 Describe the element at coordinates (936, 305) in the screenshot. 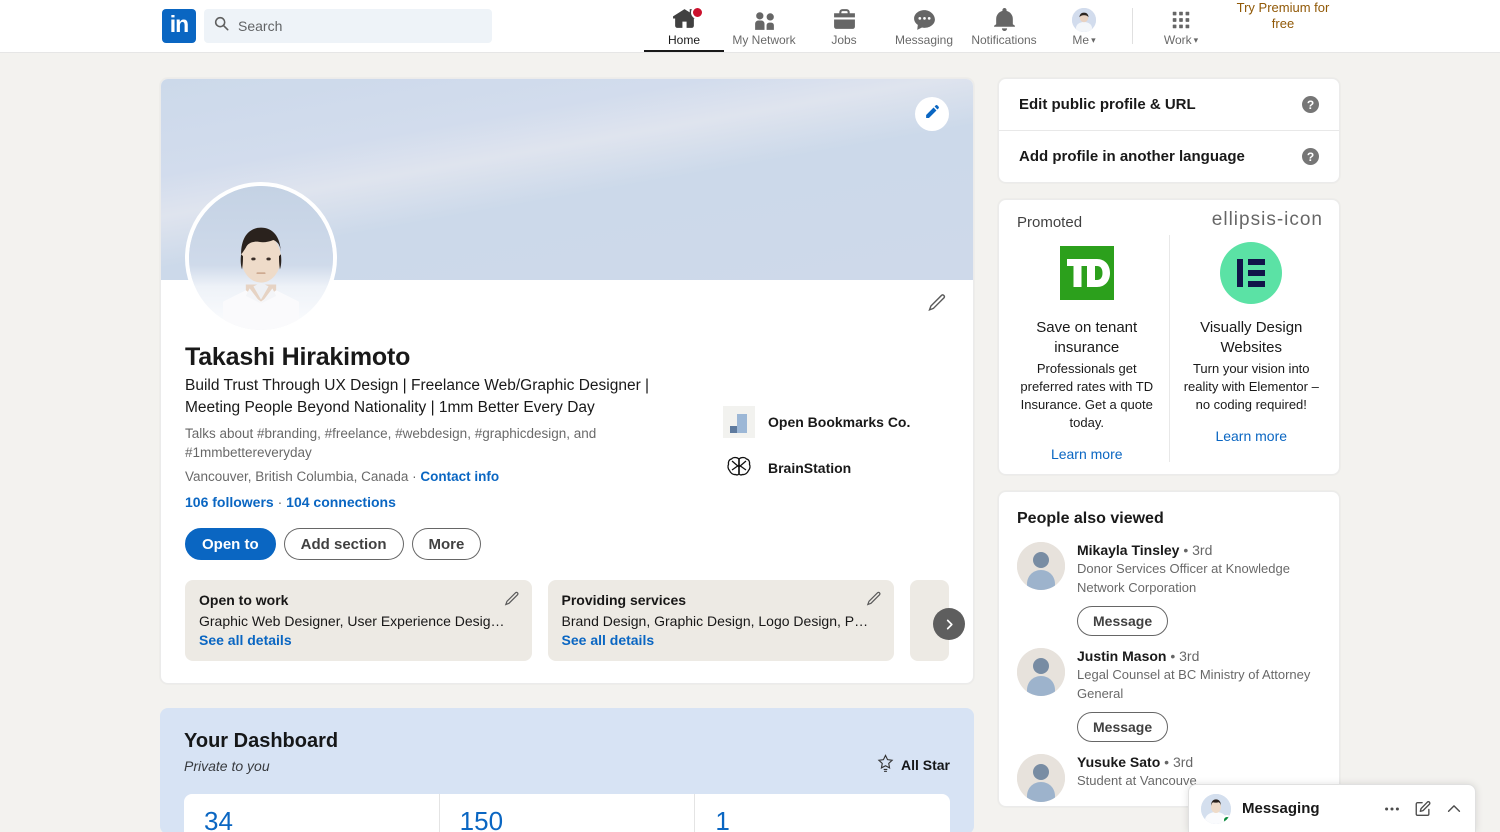

I see `edit-profile-button` at that location.